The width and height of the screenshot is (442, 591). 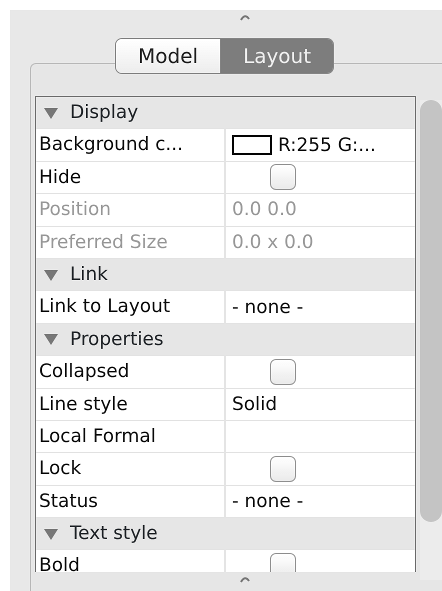 I want to click on section-title: Properties, so click(x=117, y=340).